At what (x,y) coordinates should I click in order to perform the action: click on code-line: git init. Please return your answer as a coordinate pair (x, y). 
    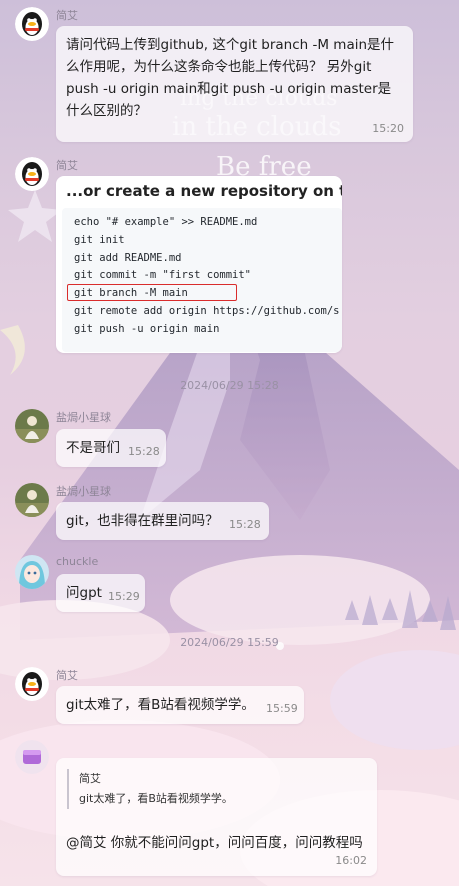
    Looking at the image, I should click on (99, 239).